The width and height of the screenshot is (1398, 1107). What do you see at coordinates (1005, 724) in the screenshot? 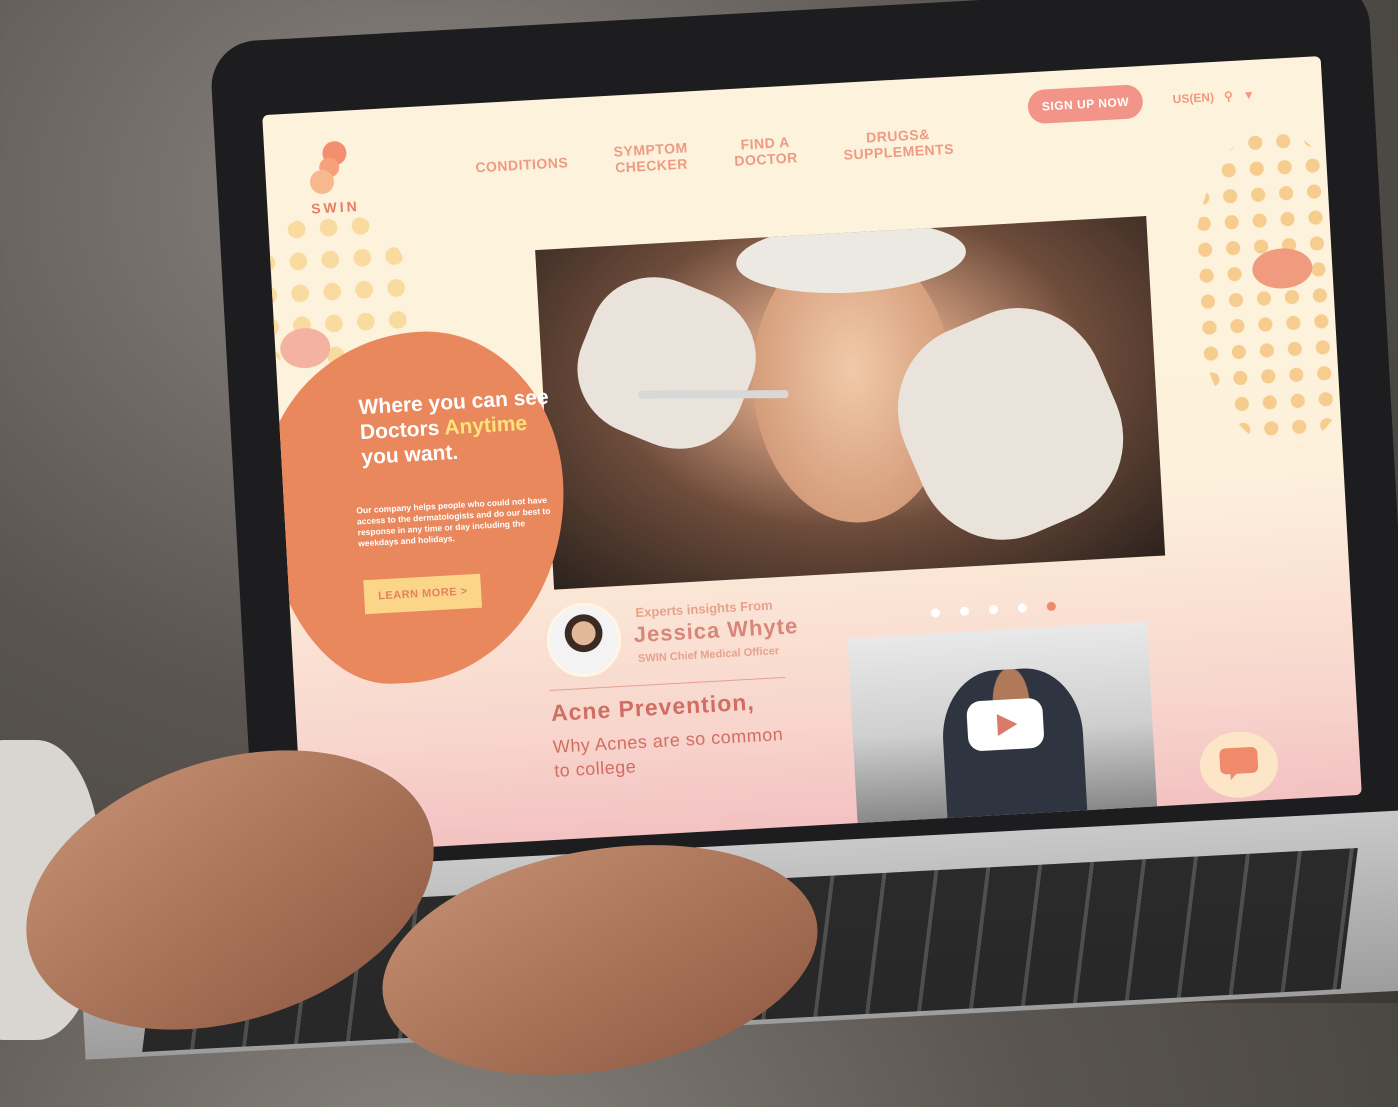
I see `play-icon` at bounding box center [1005, 724].